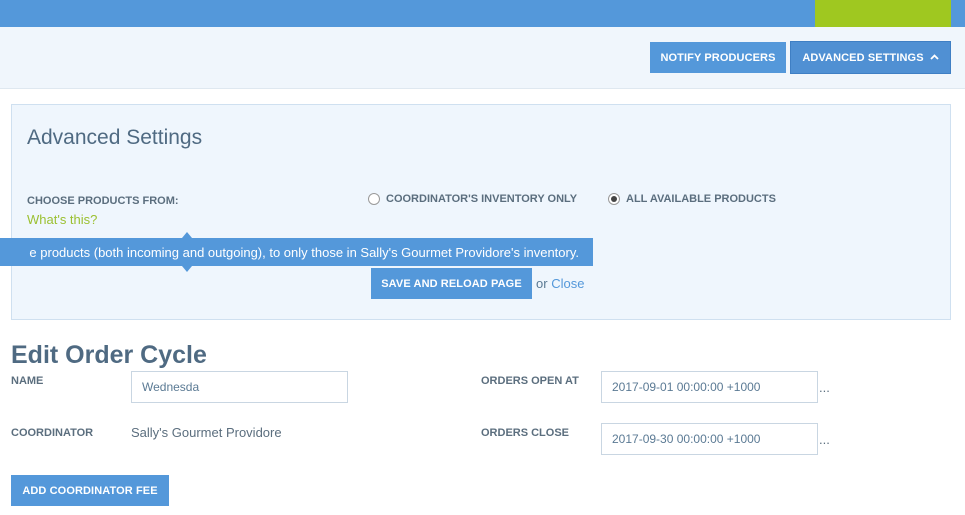 This screenshot has width=965, height=515. I want to click on whats-this-link: What's this?, so click(62, 219).